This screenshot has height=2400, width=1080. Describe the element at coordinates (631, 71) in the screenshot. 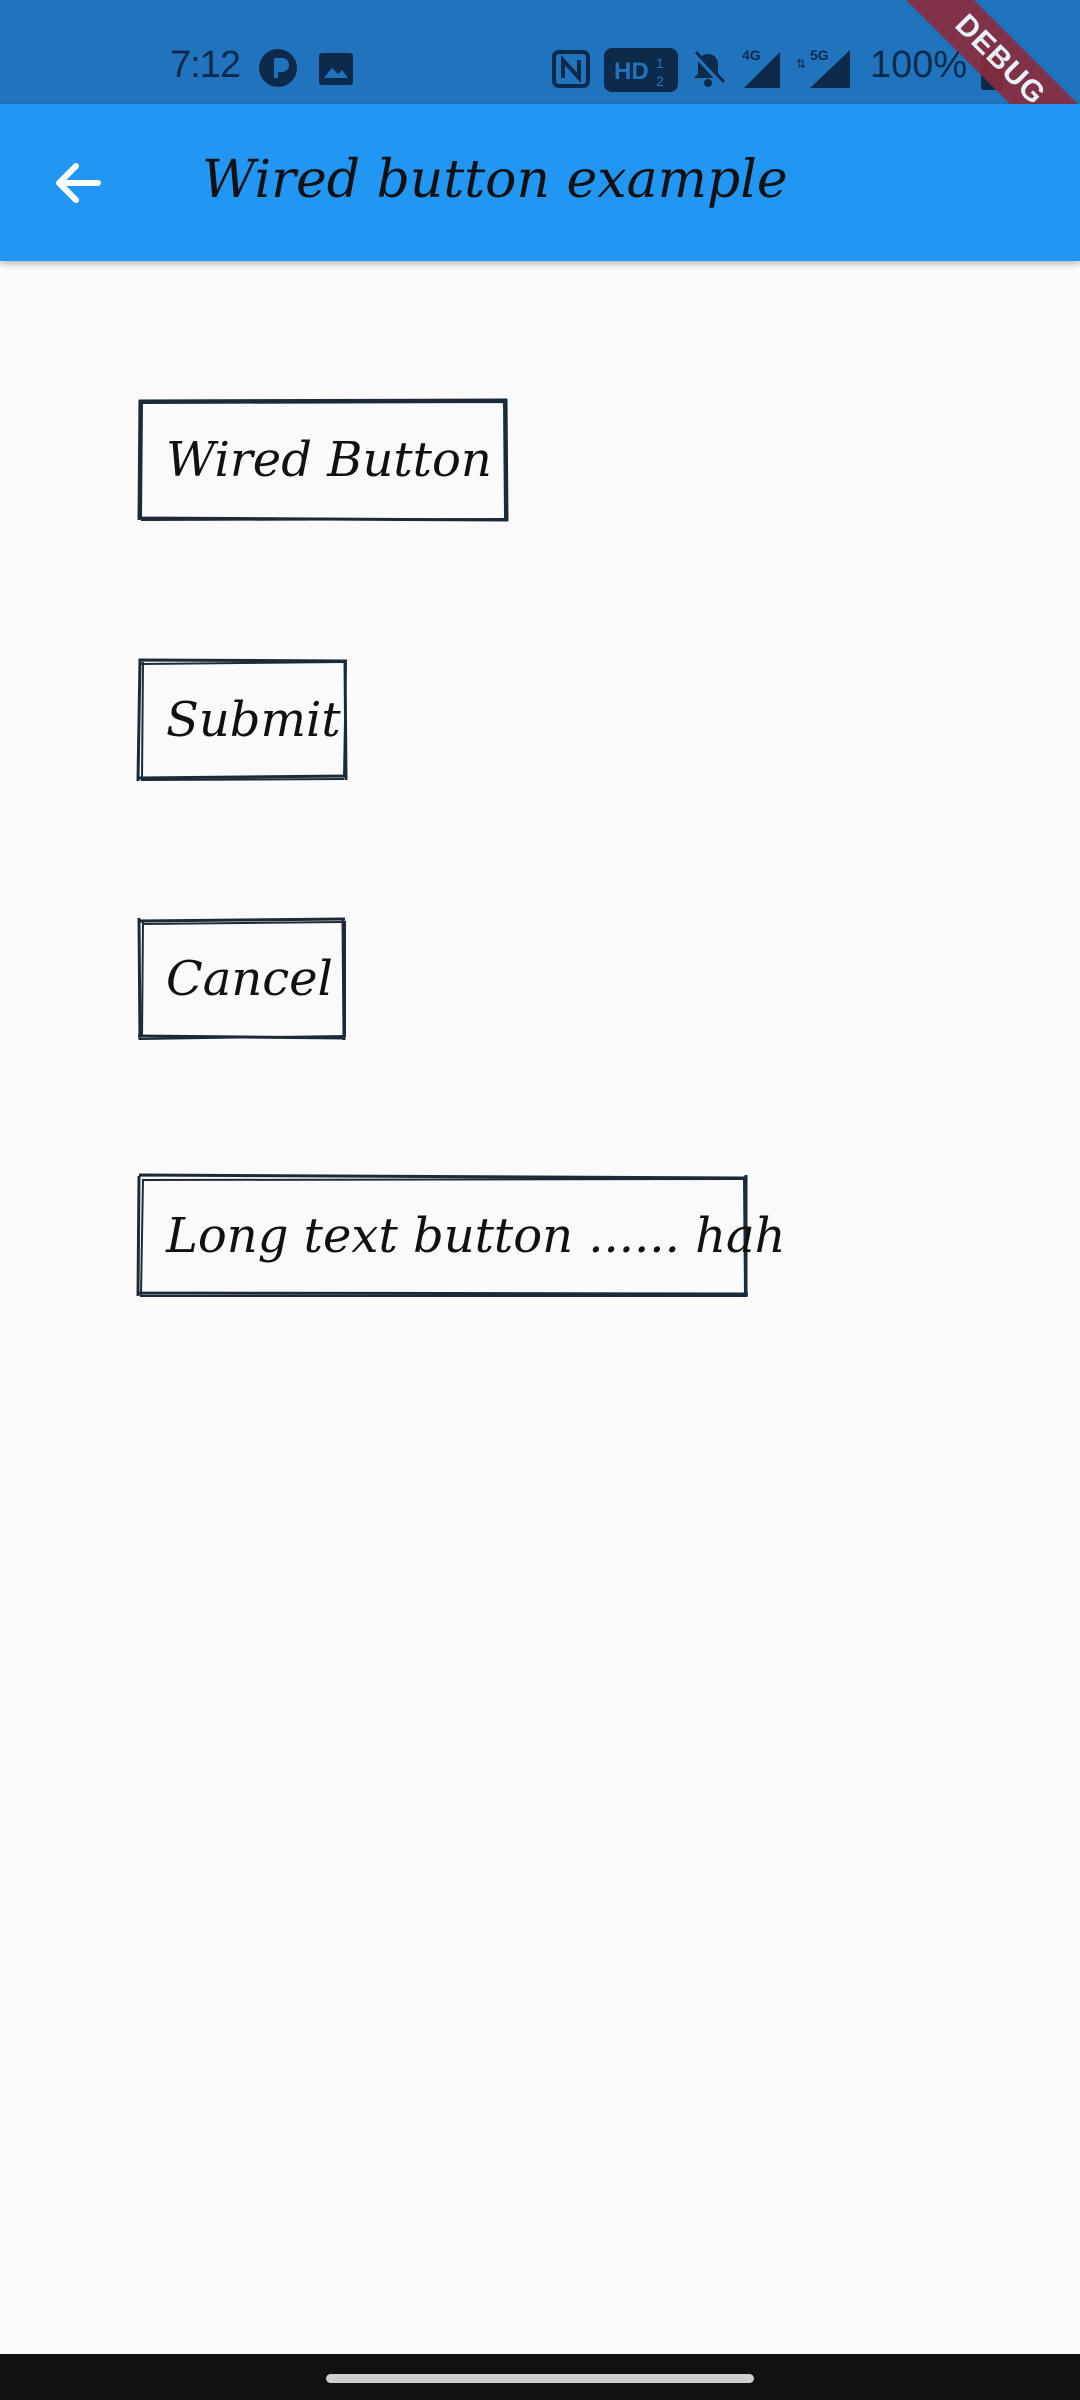

I see `svg-text: HD` at that location.